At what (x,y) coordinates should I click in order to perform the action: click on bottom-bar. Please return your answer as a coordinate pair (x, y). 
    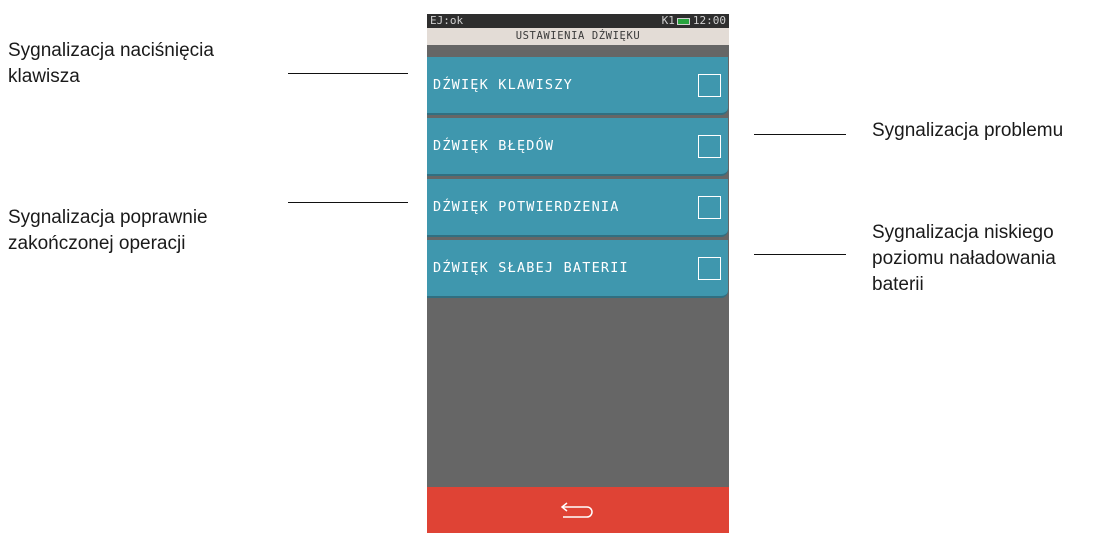
    Looking at the image, I should click on (578, 510).